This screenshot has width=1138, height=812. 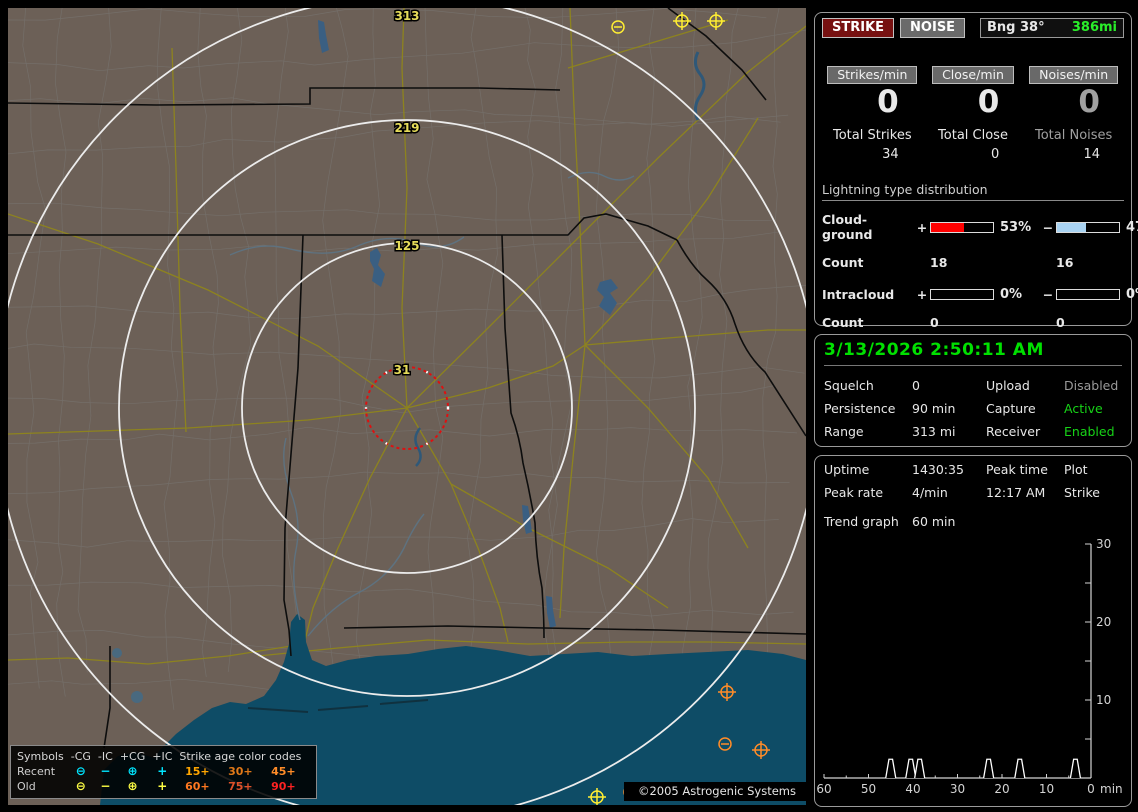 What do you see at coordinates (1076, 469) in the screenshot?
I see `plot-label: Plot` at bounding box center [1076, 469].